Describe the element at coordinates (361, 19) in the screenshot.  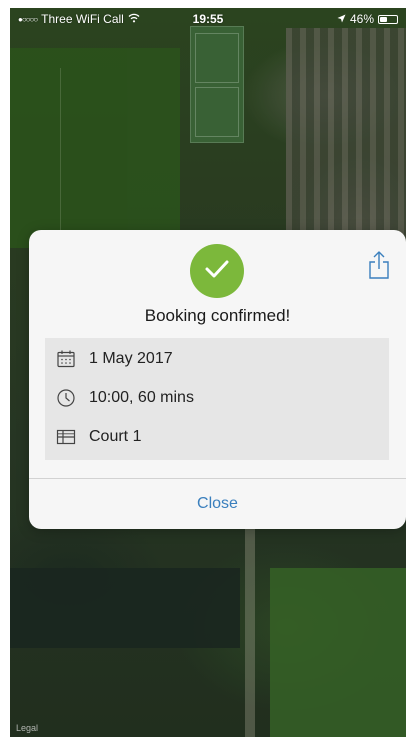
I see `battery-percent: 46%` at that location.